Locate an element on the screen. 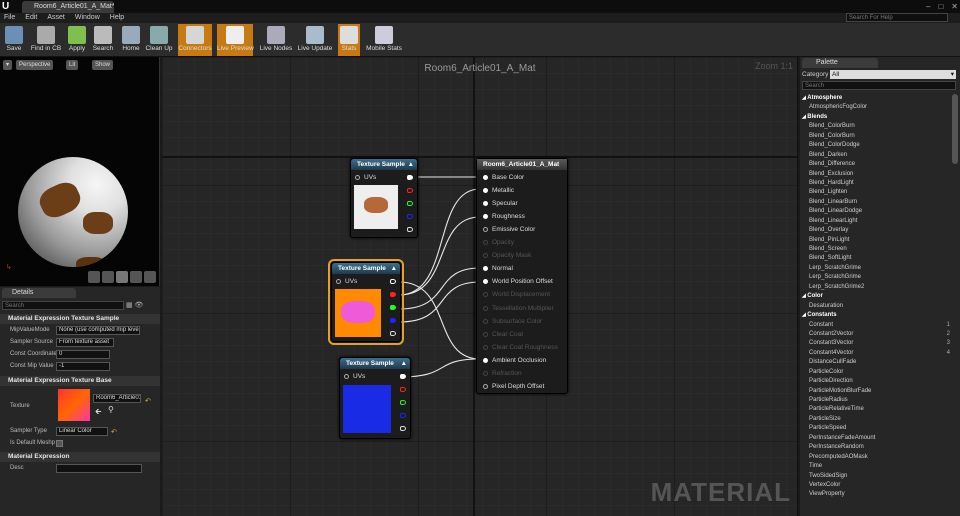 The width and height of the screenshot is (960, 516). live-preview-button: Live Preview is located at coordinates (235, 40).